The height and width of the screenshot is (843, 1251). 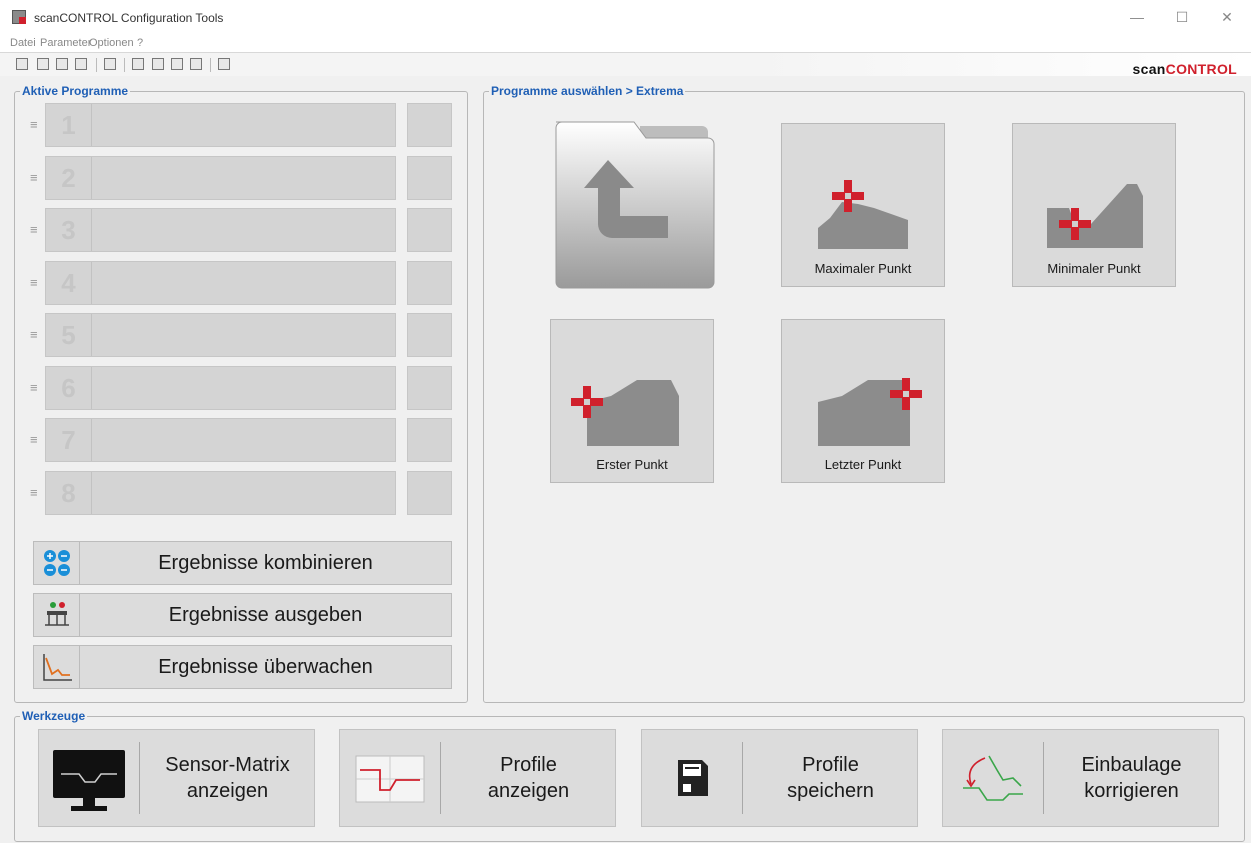 What do you see at coordinates (69, 125) in the screenshot?
I see `program-slot-number: 1` at bounding box center [69, 125].